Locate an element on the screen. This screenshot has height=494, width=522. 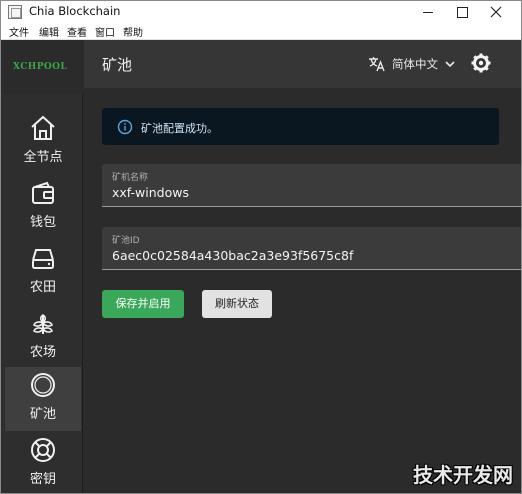
sidebar-item-label: 钱包 is located at coordinates (42, 222).